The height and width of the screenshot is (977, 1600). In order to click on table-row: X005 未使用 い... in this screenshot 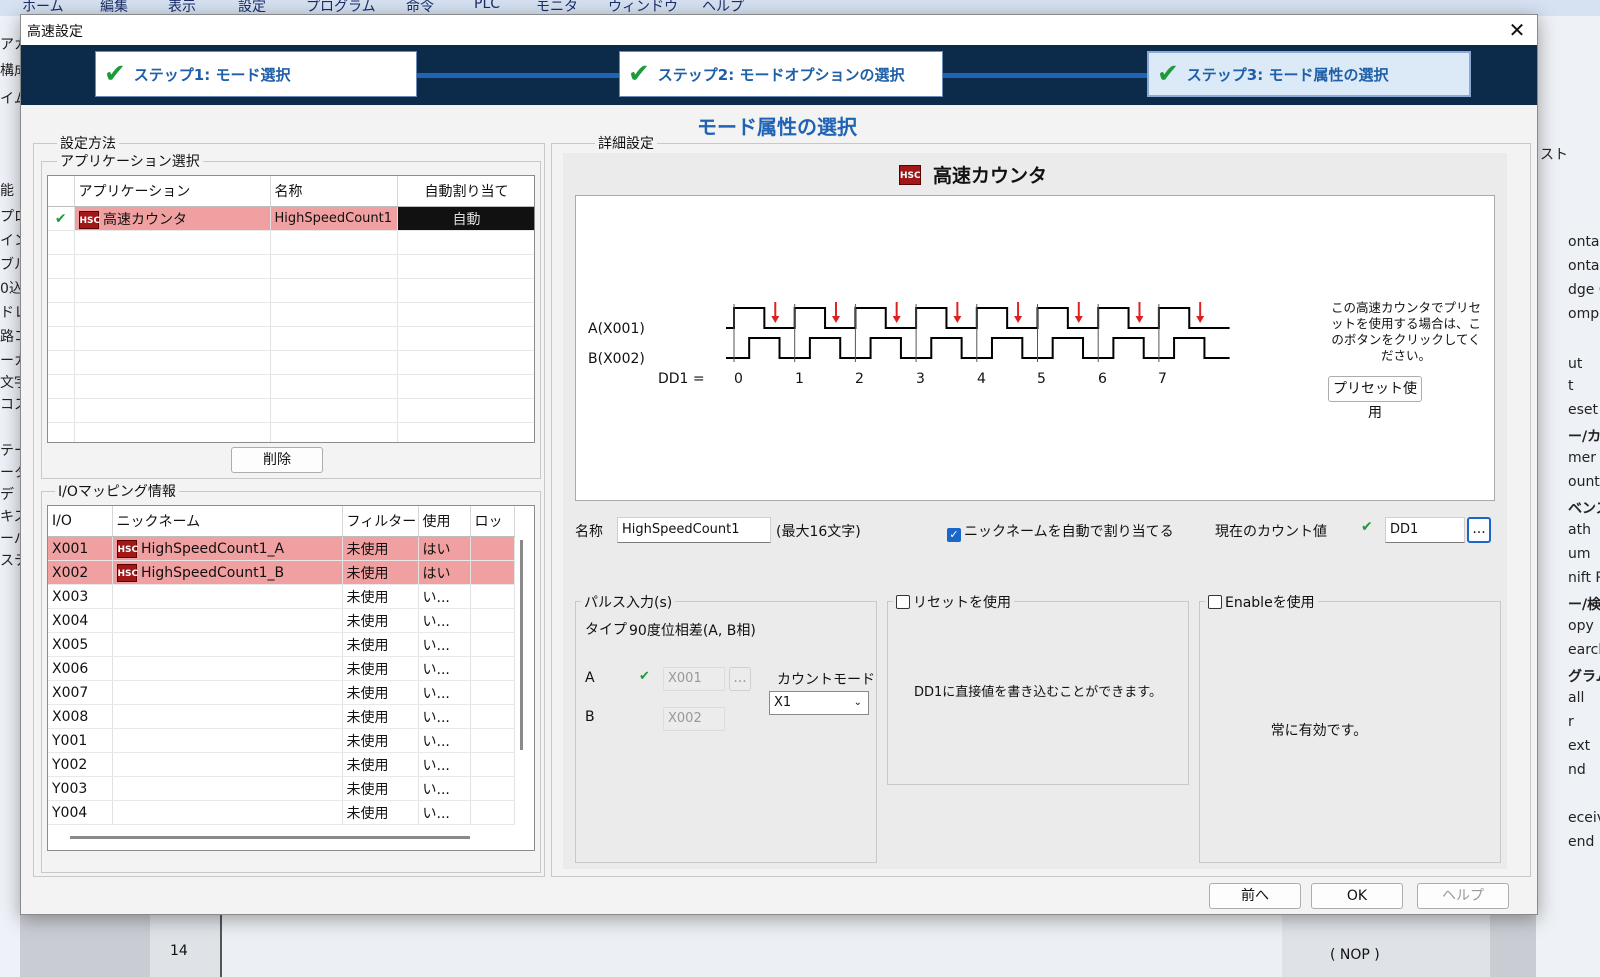, I will do `click(281, 644)`.